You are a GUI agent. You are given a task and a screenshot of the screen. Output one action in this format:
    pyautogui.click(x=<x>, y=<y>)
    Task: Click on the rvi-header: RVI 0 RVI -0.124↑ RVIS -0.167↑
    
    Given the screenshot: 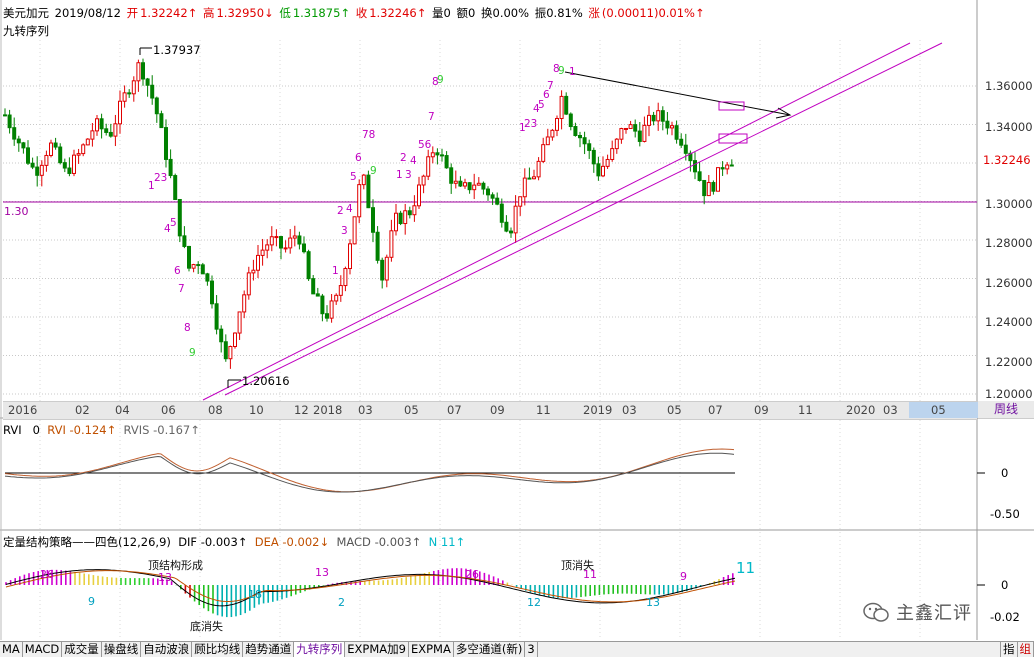 What is the action you would take?
    pyautogui.click(x=101, y=430)
    